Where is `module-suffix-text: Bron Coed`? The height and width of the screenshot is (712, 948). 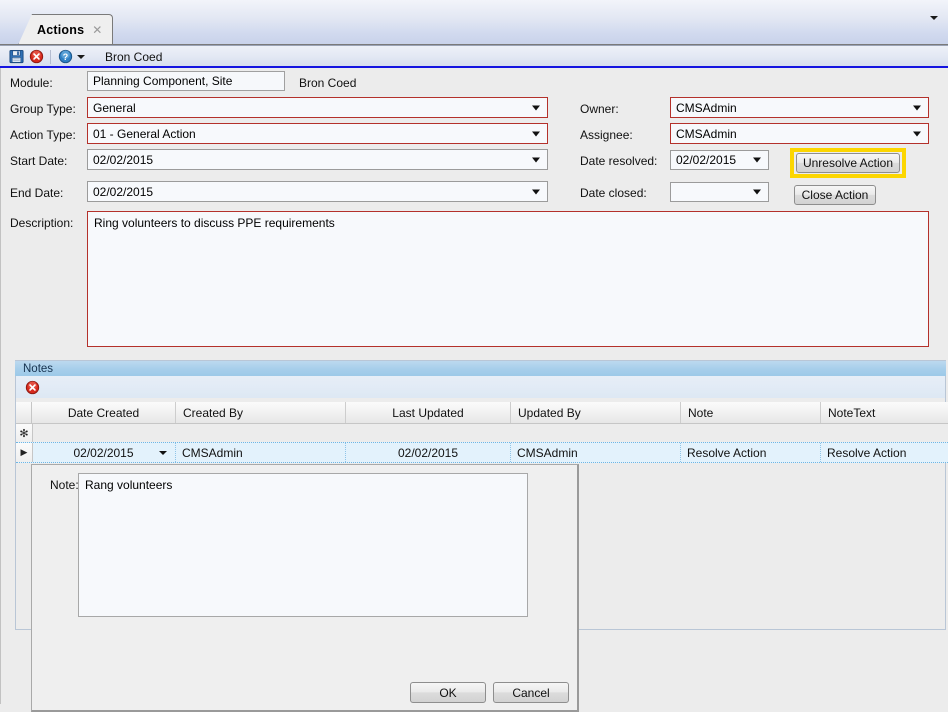
module-suffix-text: Bron Coed is located at coordinates (328, 83).